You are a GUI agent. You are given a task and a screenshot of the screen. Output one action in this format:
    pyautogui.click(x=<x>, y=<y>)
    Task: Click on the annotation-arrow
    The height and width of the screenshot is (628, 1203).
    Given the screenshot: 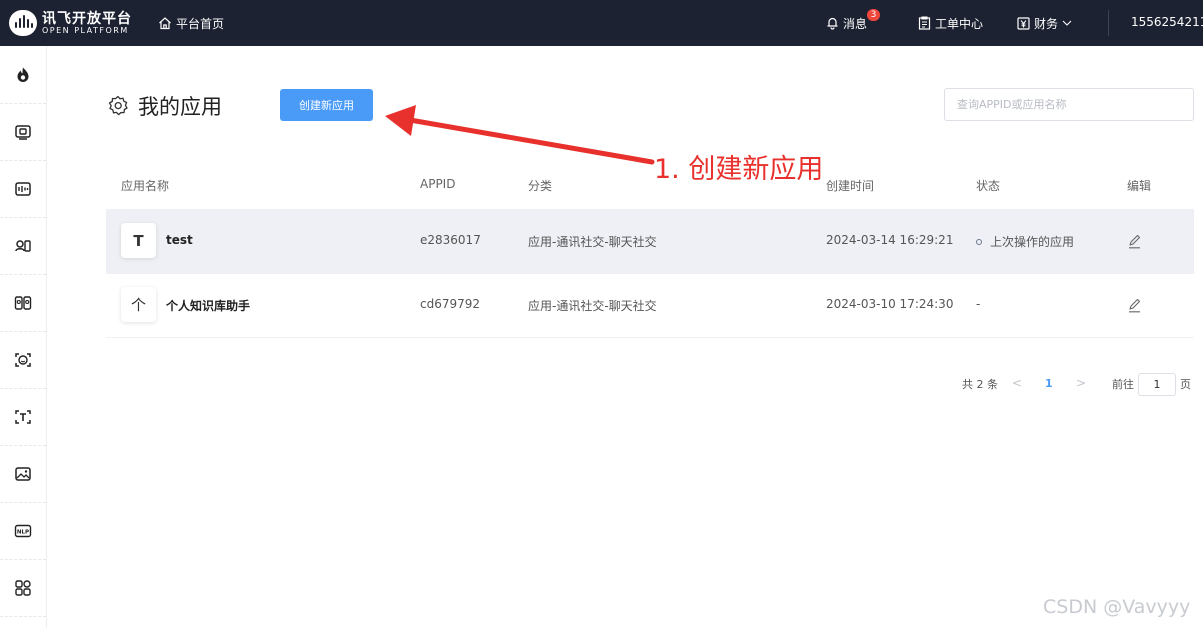 What is the action you would take?
    pyautogui.click(x=520, y=135)
    